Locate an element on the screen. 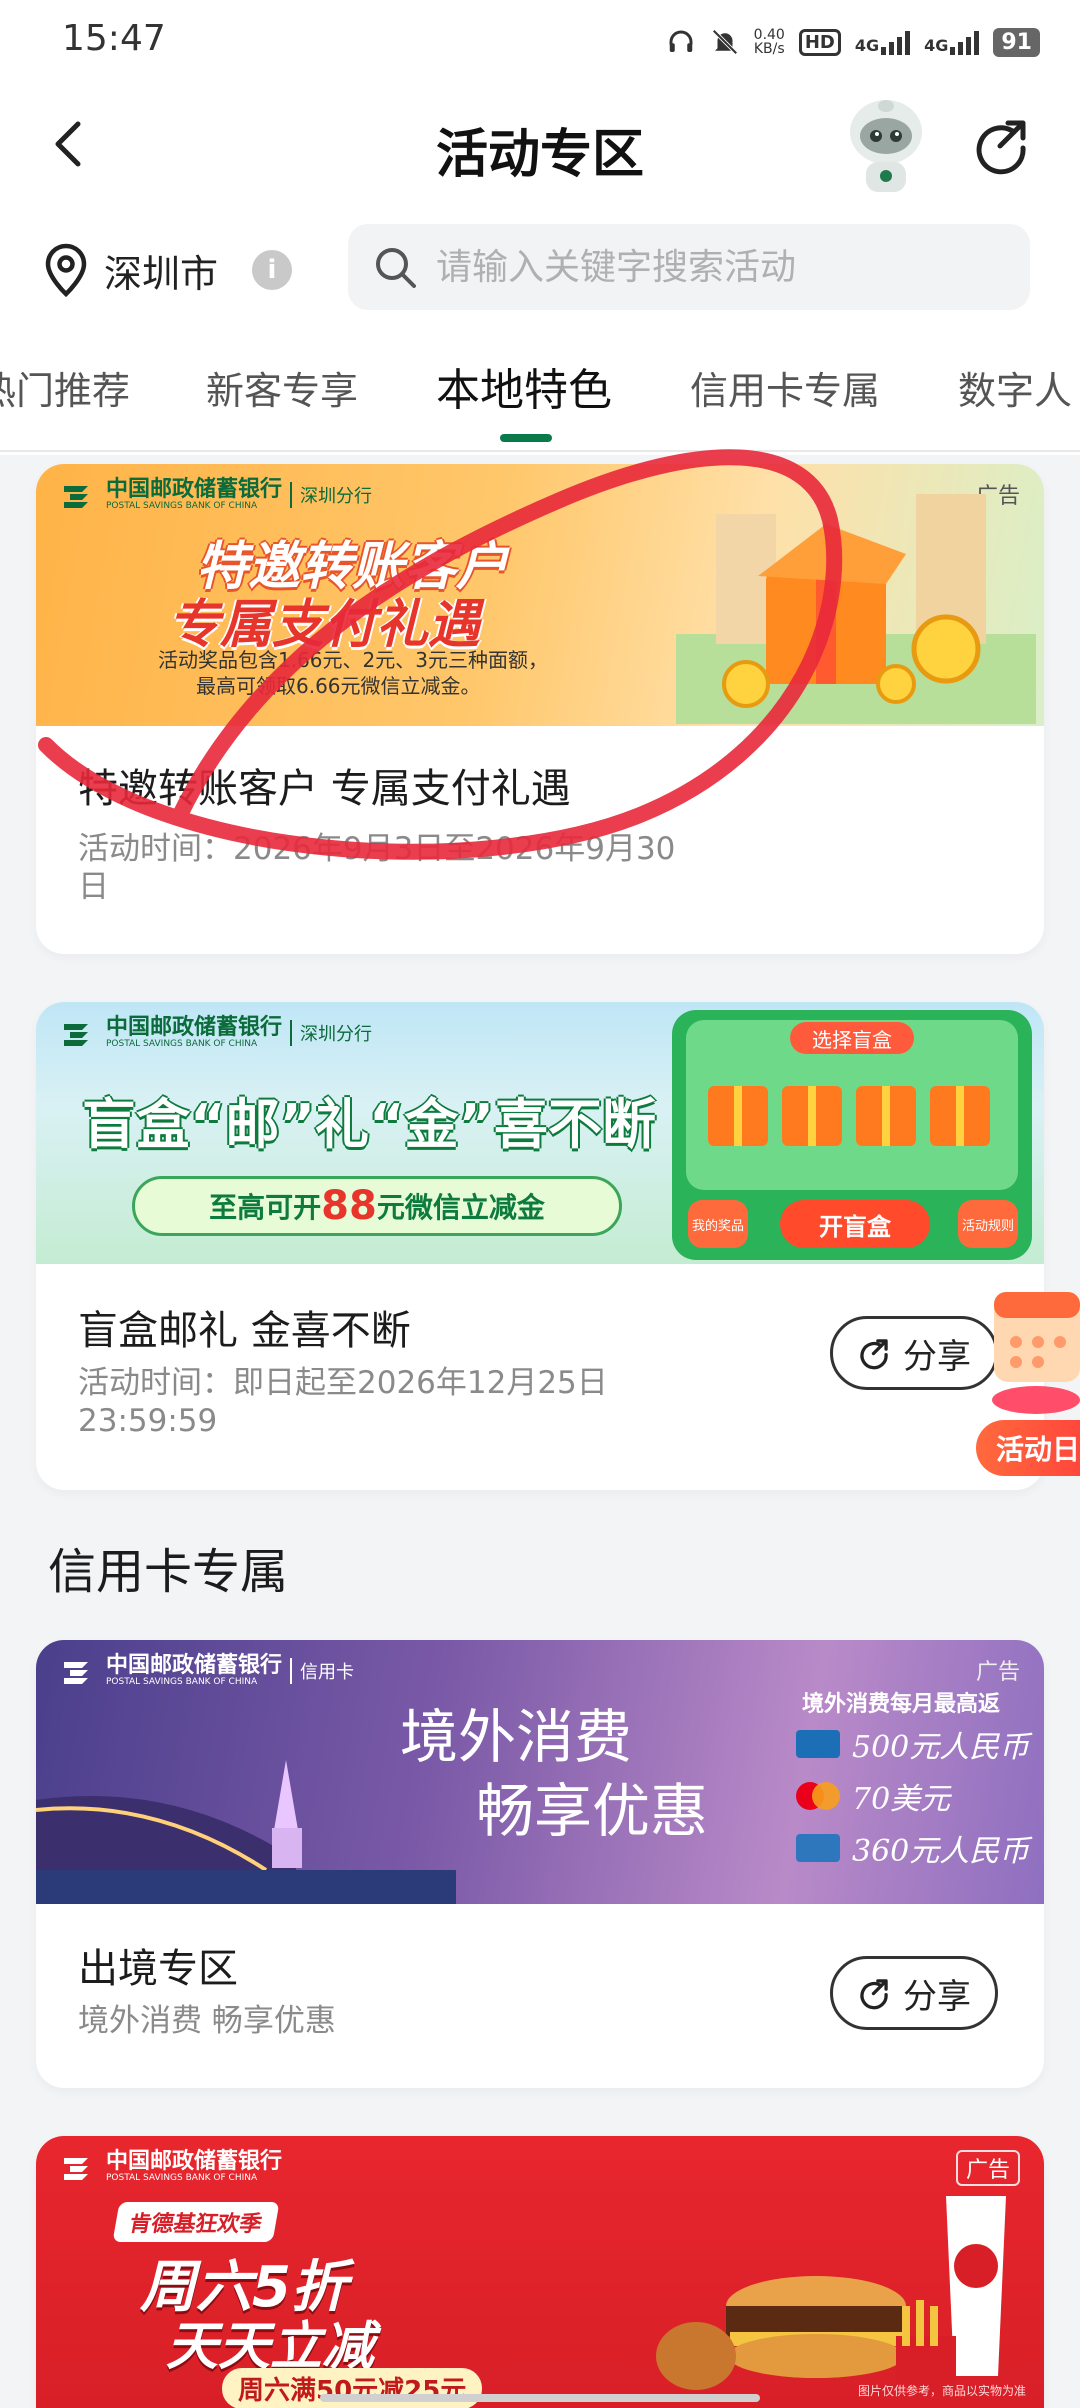 Image resolution: width=1080 pixels, height=2408 pixels. category-tabs: 热门推荐 新客专享 本地特色 信用卡专属 数字人 is located at coordinates (540, 391).